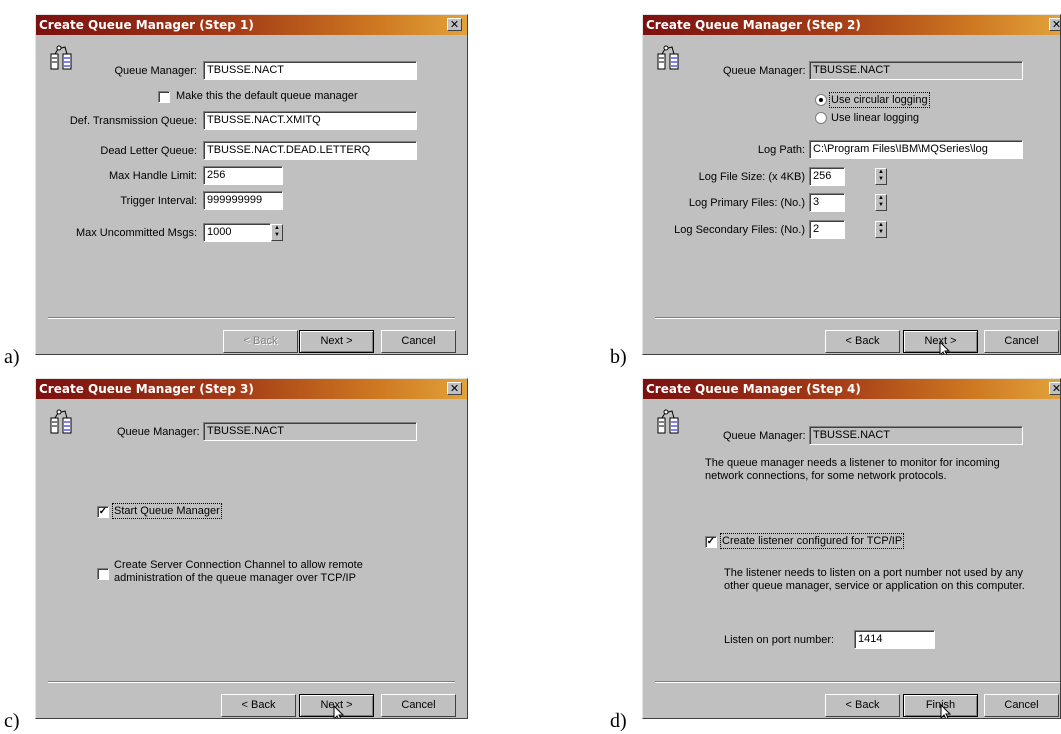 The image size is (1061, 734). Describe the element at coordinates (821, 100) in the screenshot. I see `circular-logging-radio` at that location.